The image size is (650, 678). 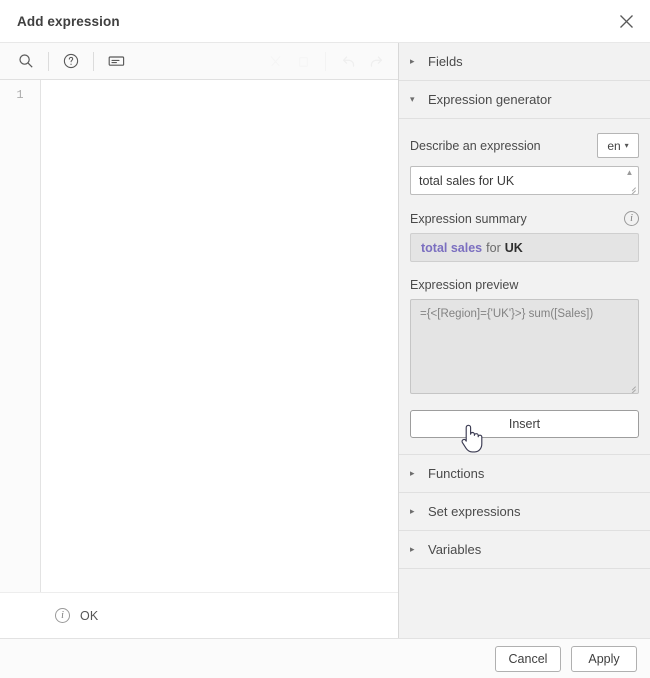 What do you see at coordinates (507, 314) in the screenshot?
I see `expression-preview-value: ={<[Region]={'UK'}>} sum([Sales])` at bounding box center [507, 314].